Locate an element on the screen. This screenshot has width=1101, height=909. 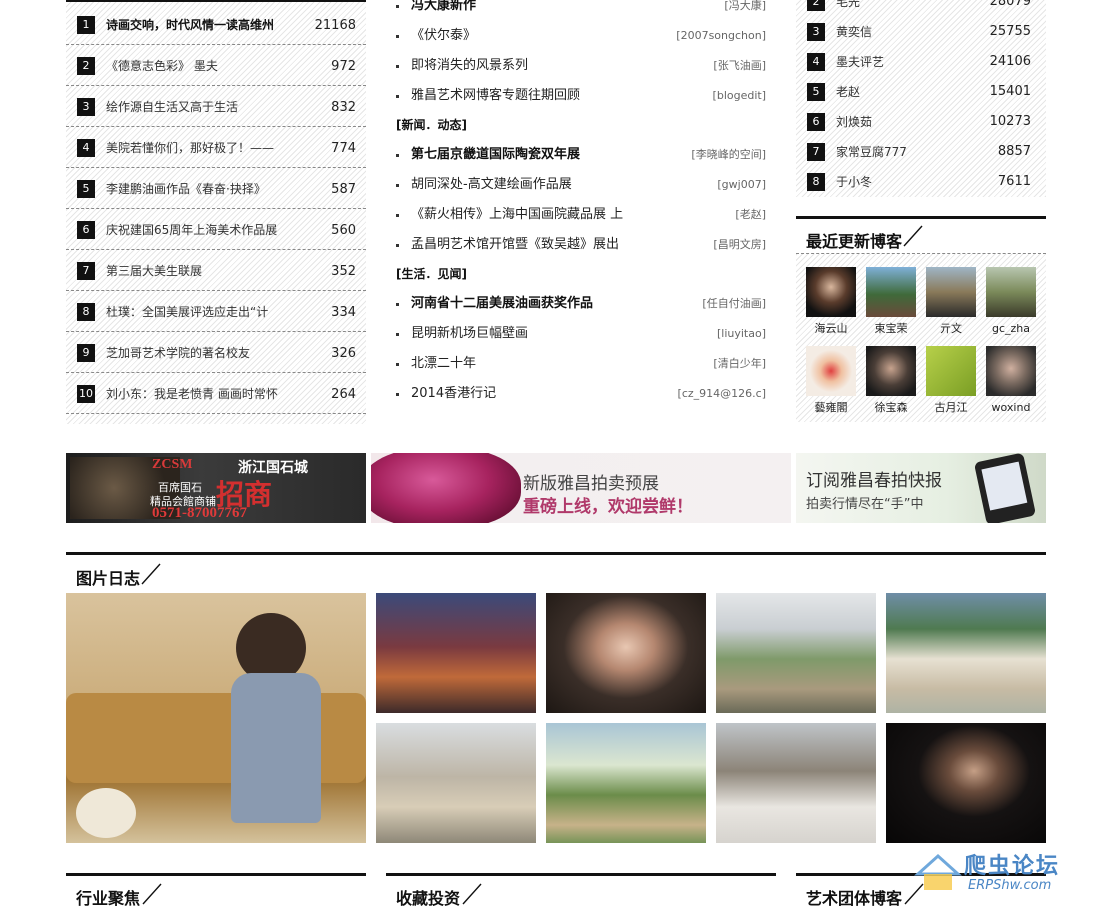
article-title-link: 第七届京畿道国际陶瓷双年展 is located at coordinates (495, 155).